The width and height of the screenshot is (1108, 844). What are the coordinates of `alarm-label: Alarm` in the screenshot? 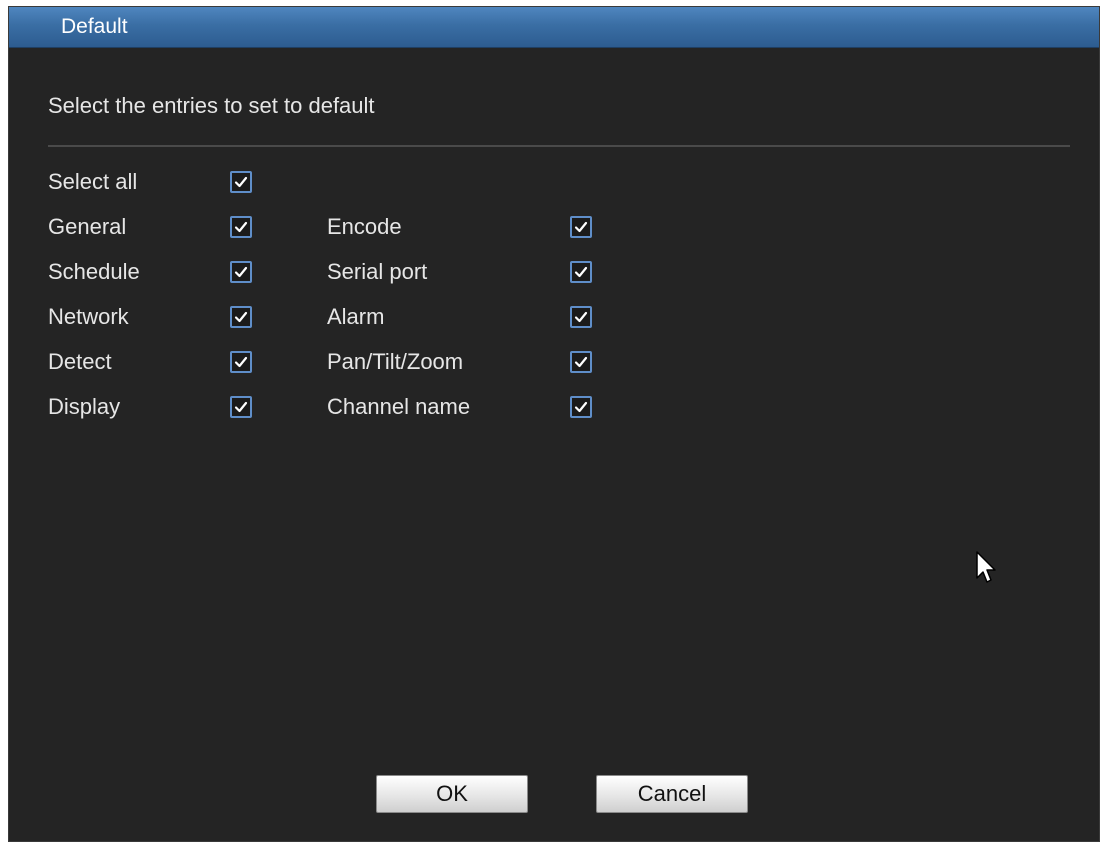 It's located at (356, 316).